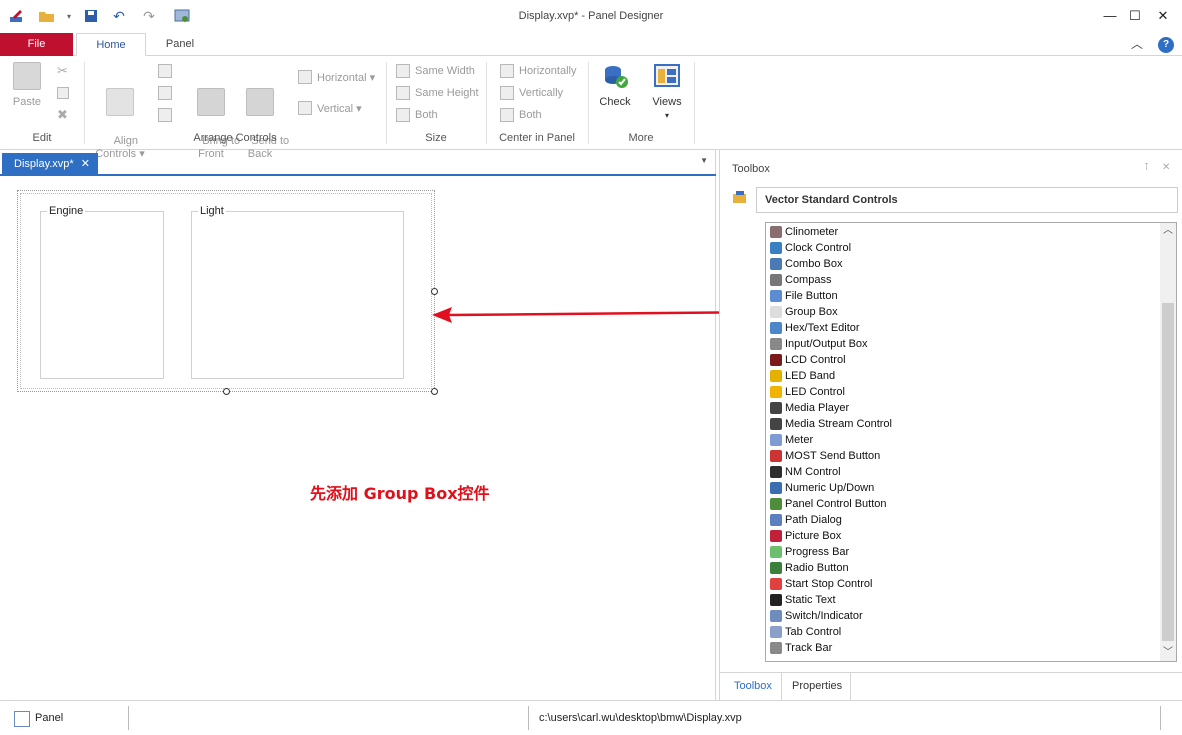 This screenshot has width=1182, height=735. I want to click on toolbox-item-label: File Button, so click(811, 296).